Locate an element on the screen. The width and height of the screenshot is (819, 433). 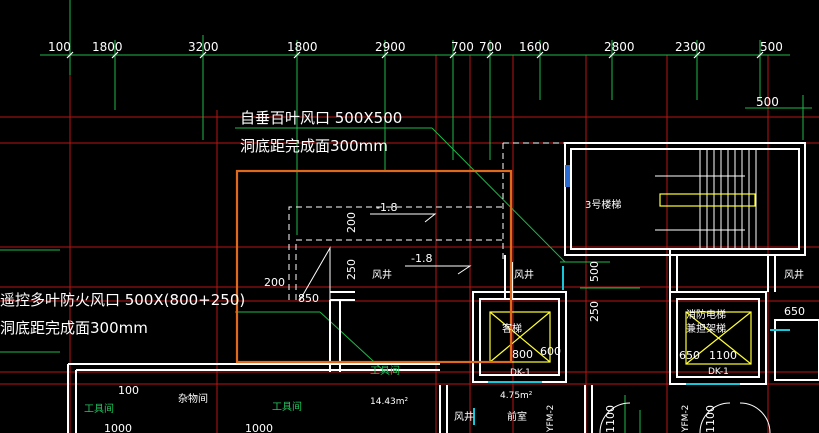
dim-650: 650 is located at coordinates (794, 311).